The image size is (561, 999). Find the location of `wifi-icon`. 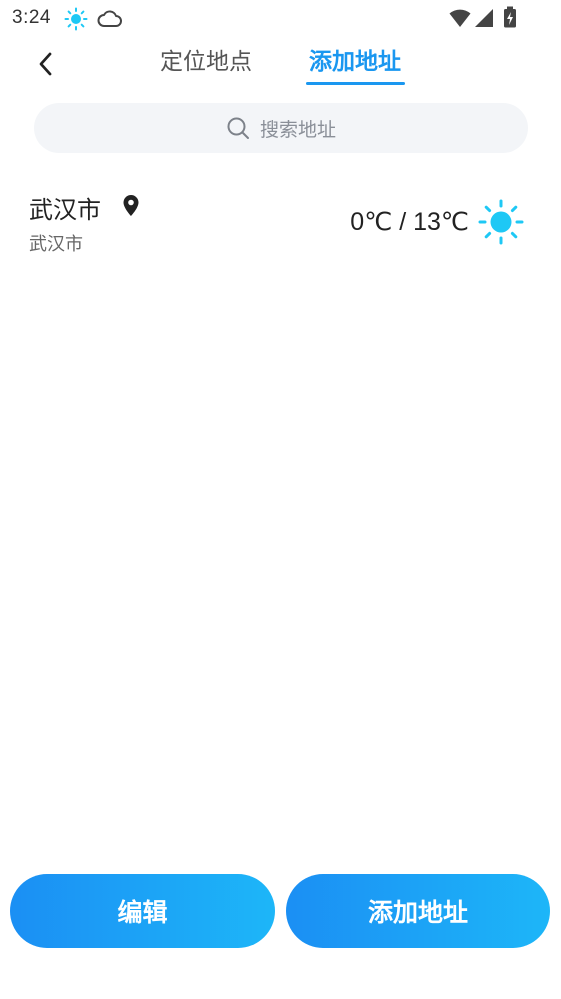

wifi-icon is located at coordinates (460, 18).